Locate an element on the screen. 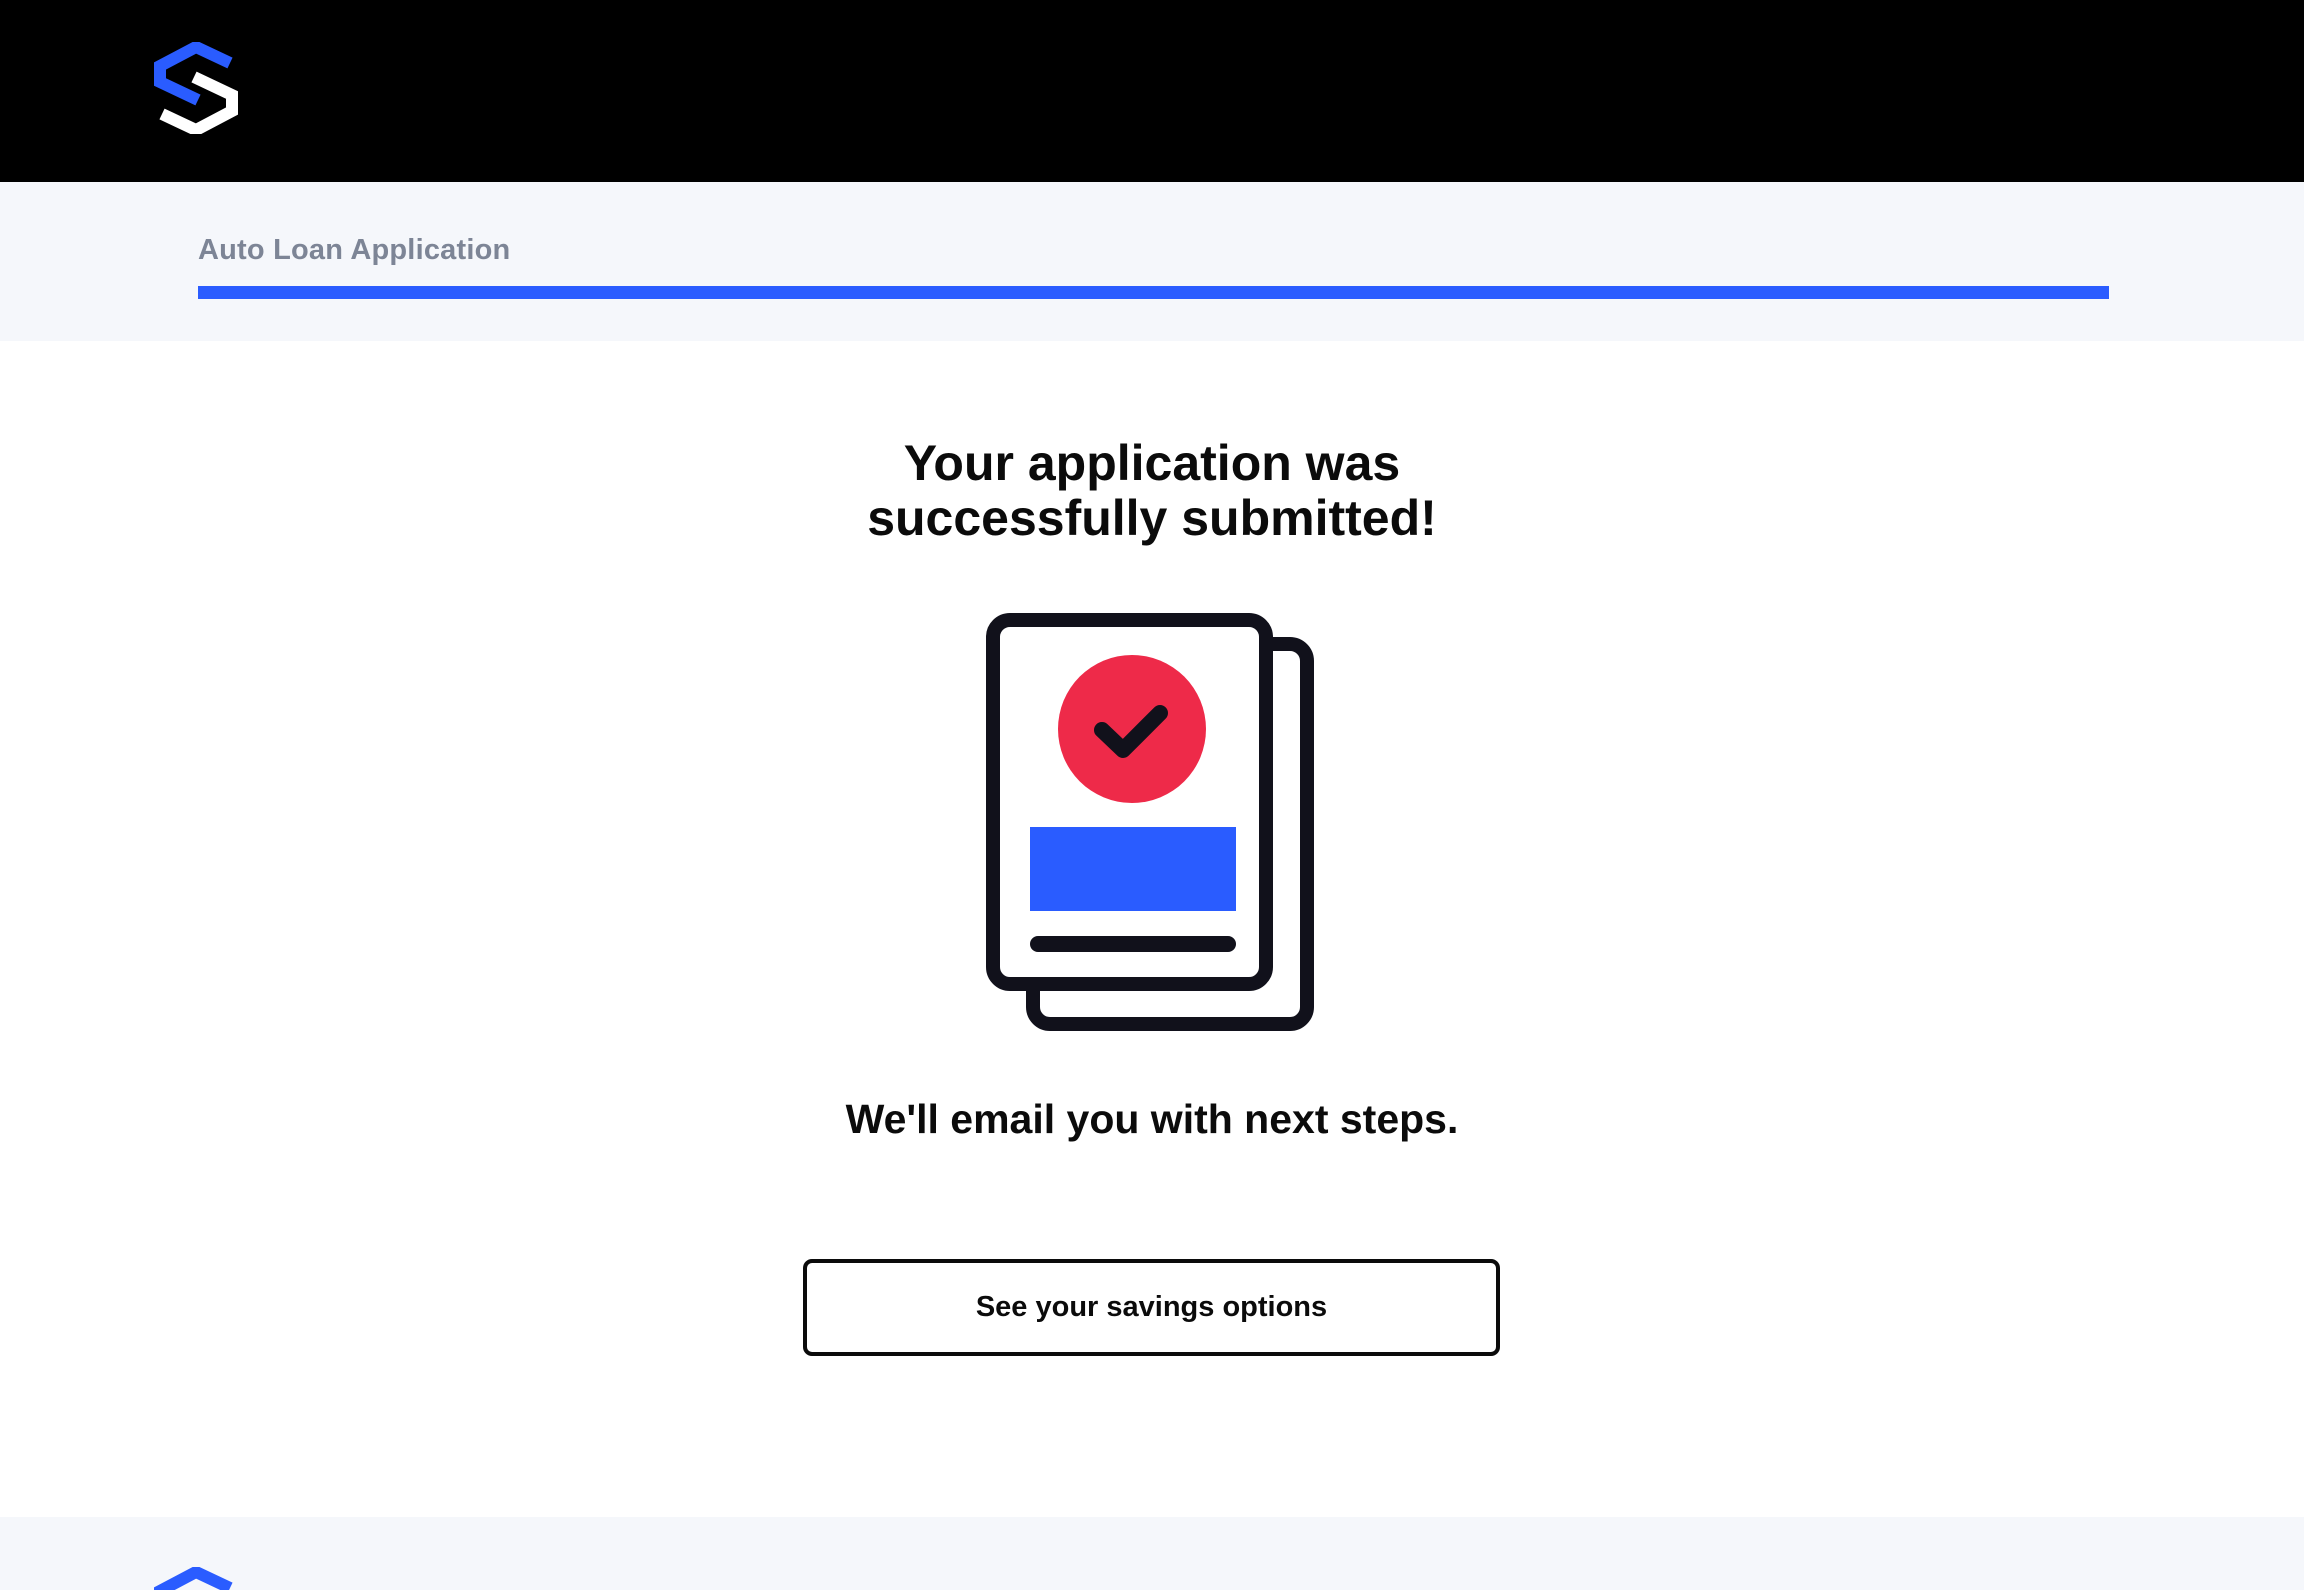 The width and height of the screenshot is (2304, 1590). documents-checkmark-icon is located at coordinates (1150, 822).